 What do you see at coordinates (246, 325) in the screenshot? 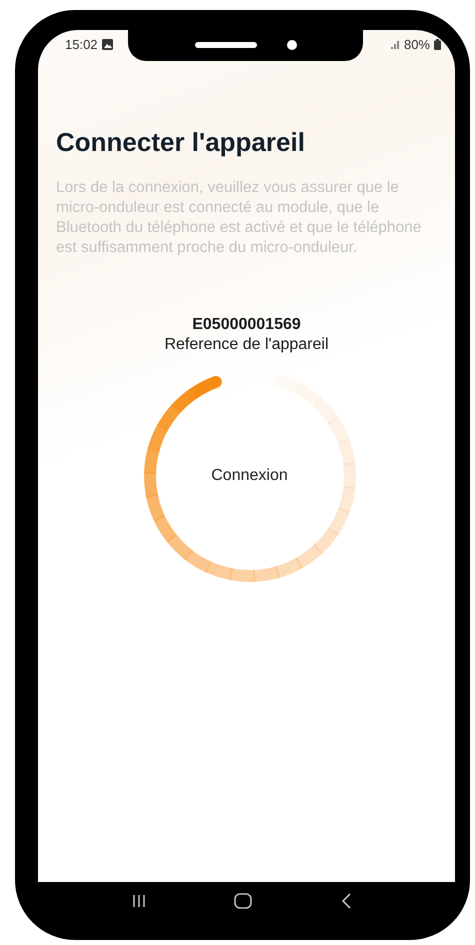
I see `device-serial: E05000001569` at bounding box center [246, 325].